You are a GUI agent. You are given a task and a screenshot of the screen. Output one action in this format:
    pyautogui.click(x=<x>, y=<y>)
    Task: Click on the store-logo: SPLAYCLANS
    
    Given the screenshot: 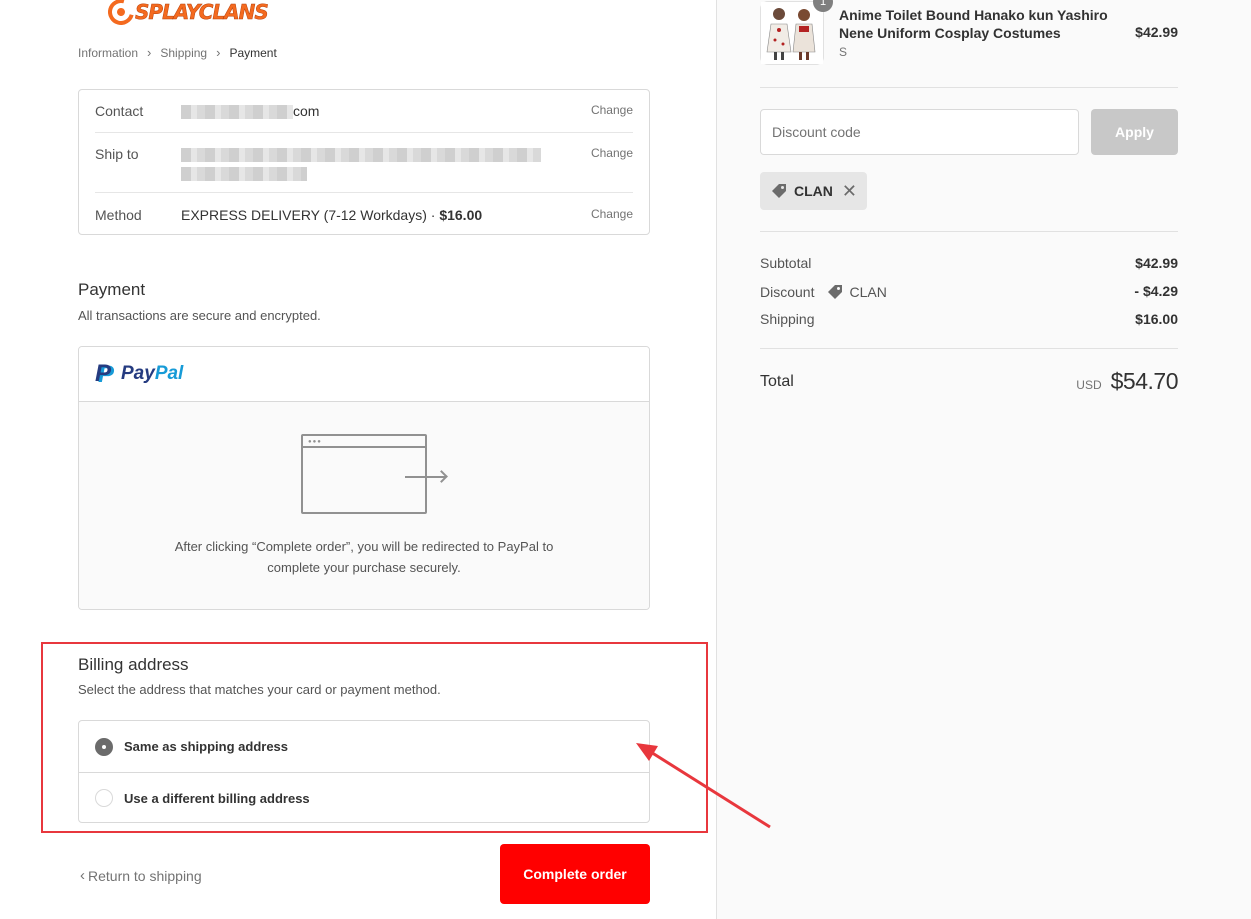 What is the action you would take?
    pyautogui.click(x=186, y=15)
    